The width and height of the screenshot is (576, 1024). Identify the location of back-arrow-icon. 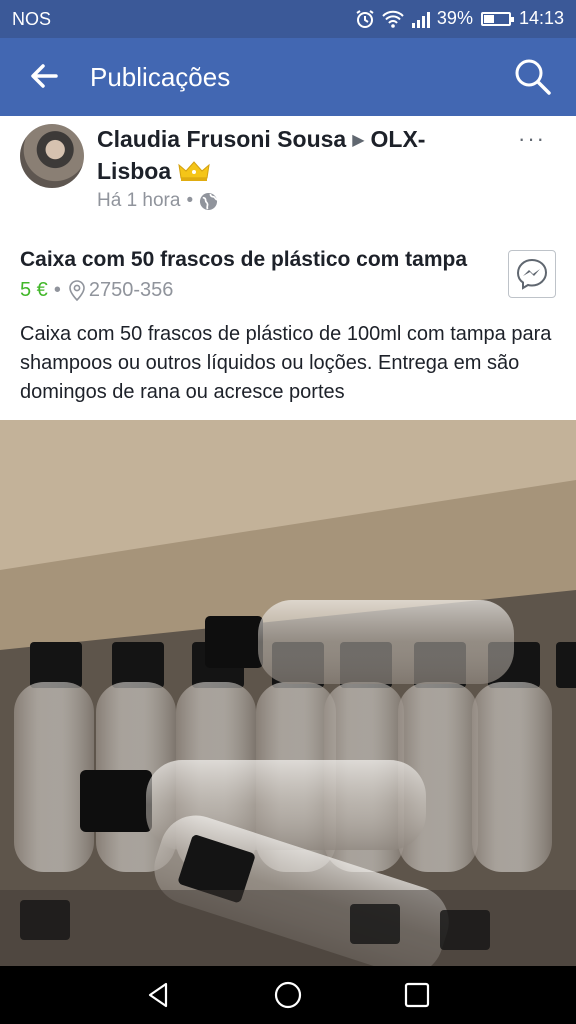
(44, 76).